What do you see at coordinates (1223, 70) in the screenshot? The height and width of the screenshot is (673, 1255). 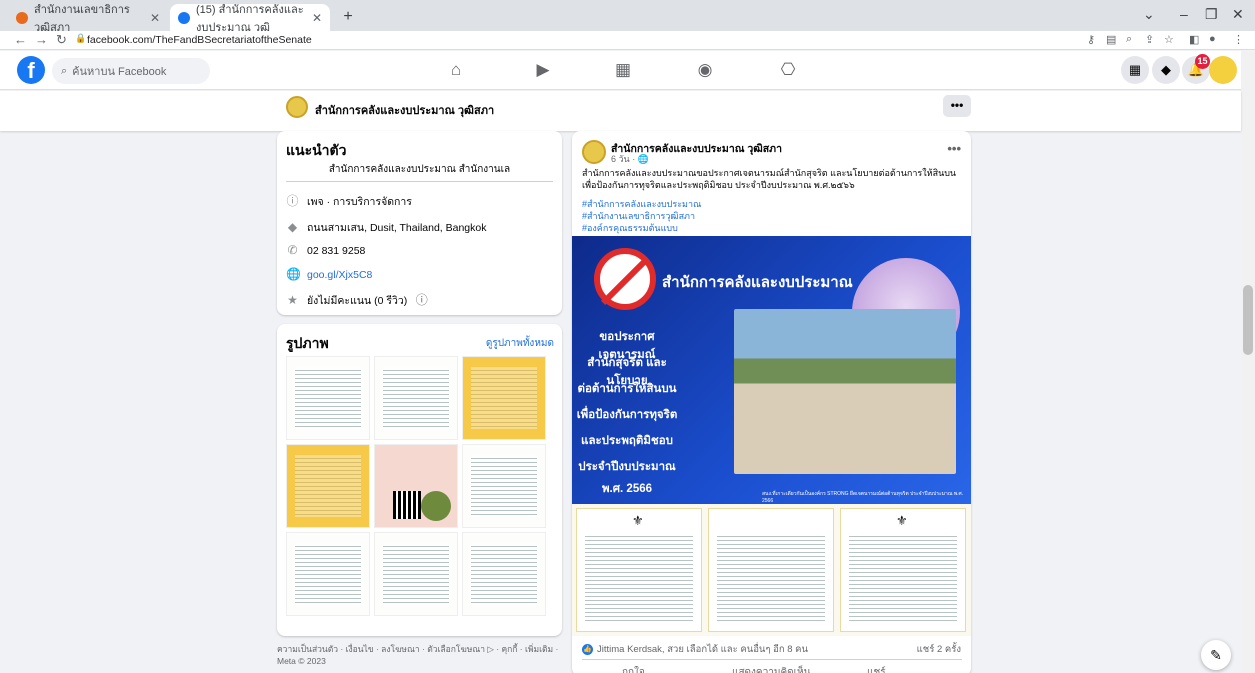 I see `account-avatar` at bounding box center [1223, 70].